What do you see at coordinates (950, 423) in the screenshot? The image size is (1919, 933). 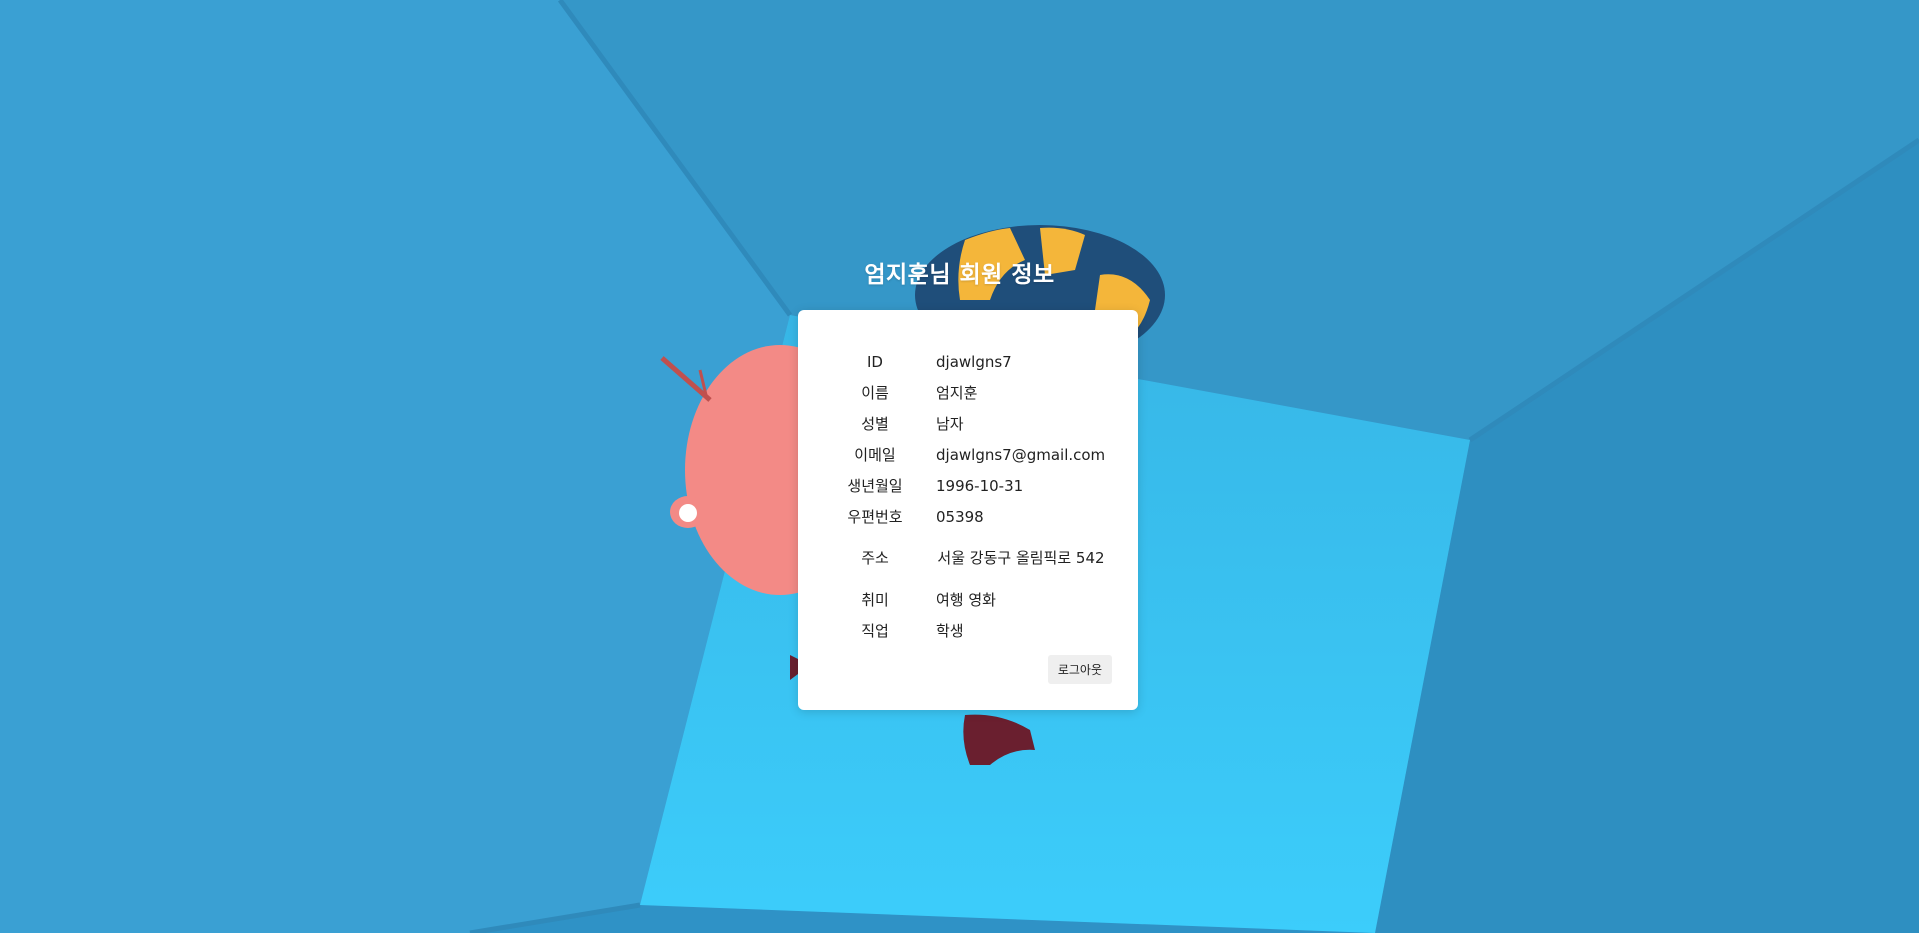 I see `gender-value: 남자` at bounding box center [950, 423].